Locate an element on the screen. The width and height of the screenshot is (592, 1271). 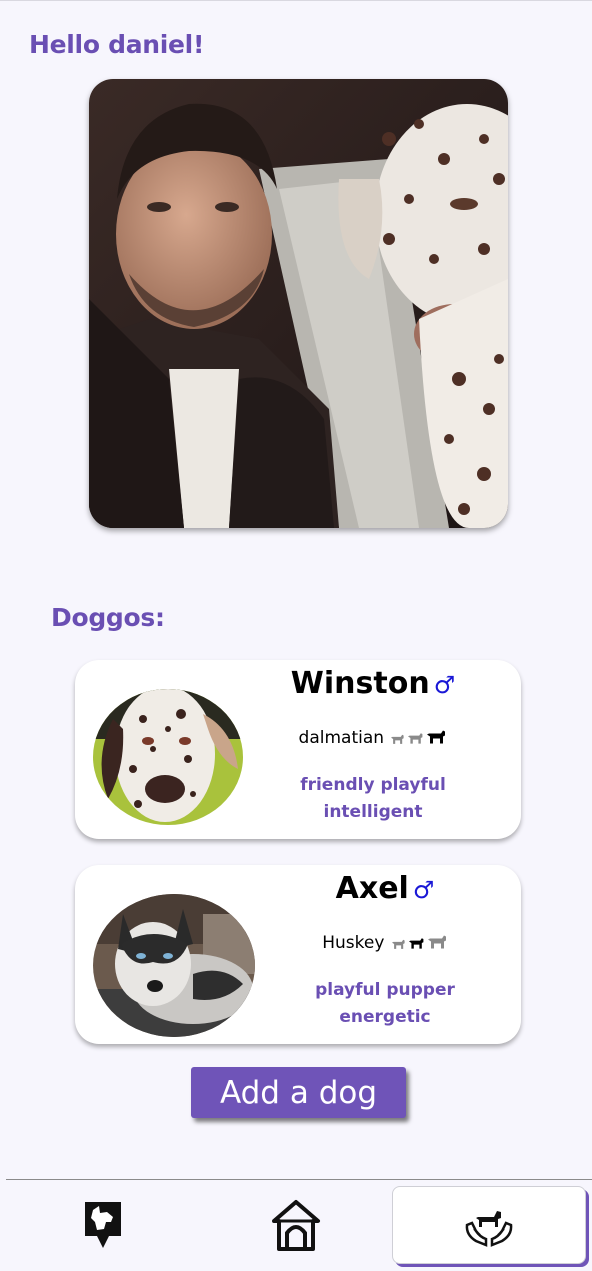
dog-photo-axel is located at coordinates (174, 965).